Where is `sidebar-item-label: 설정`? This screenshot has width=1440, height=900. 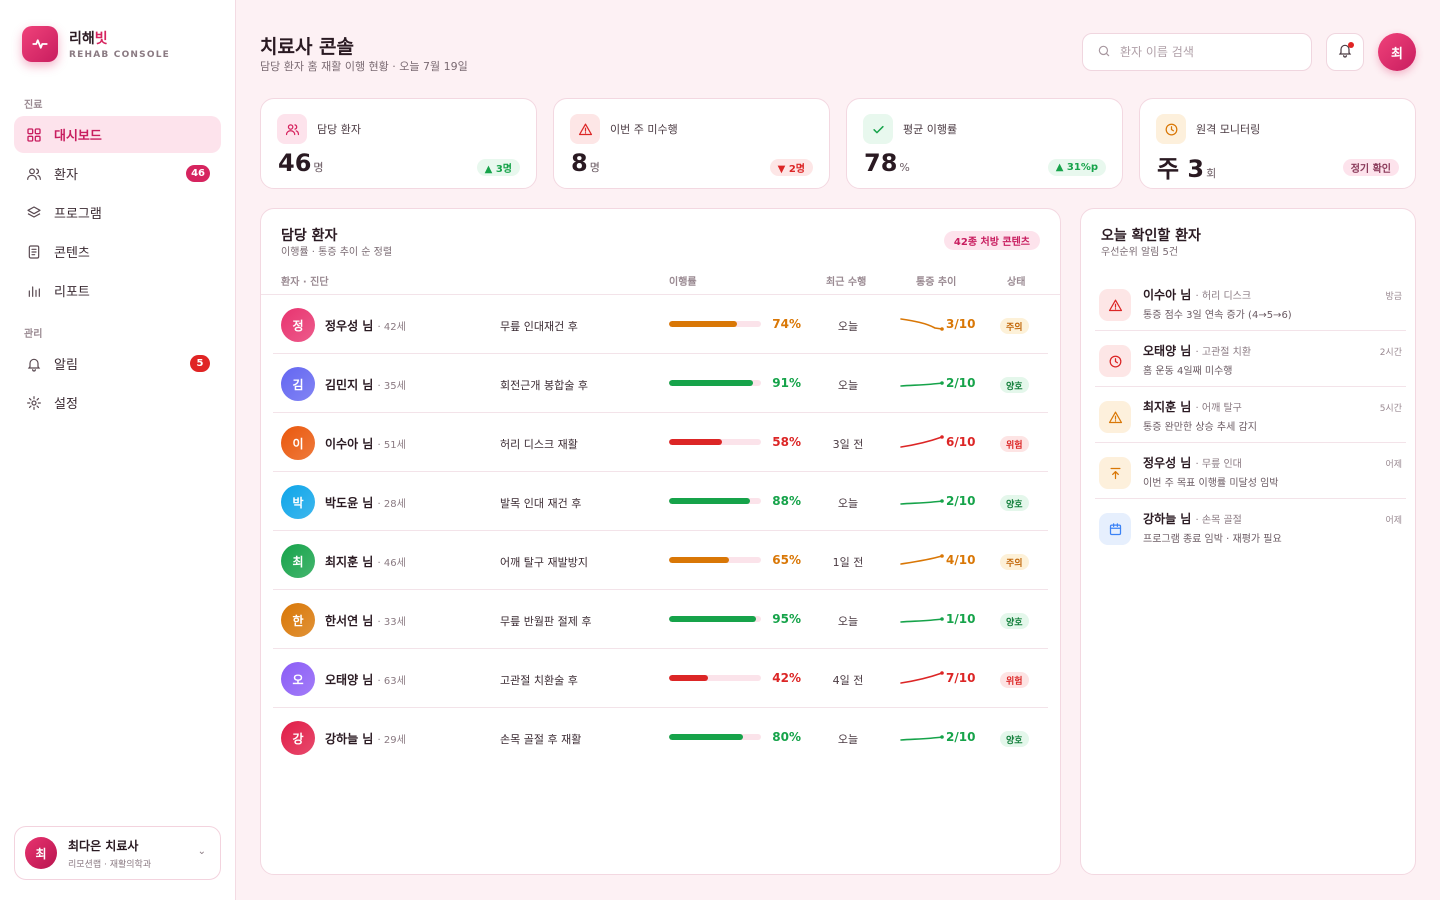
sidebar-item-label: 설정 is located at coordinates (66, 404).